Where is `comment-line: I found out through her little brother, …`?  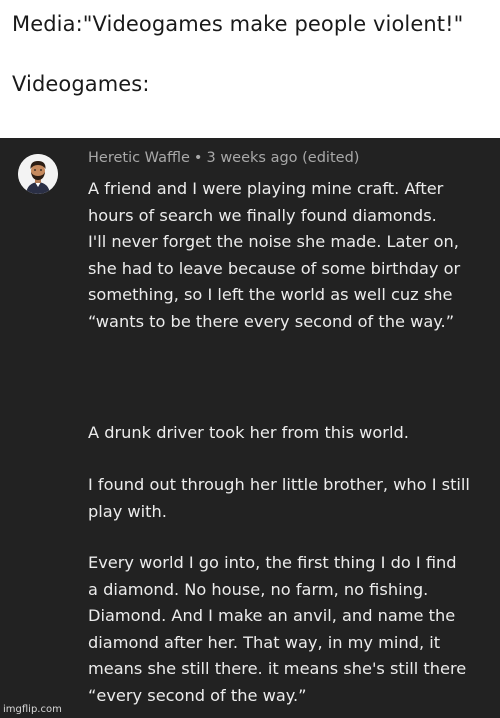 comment-line: I found out through her little brother, … is located at coordinates (279, 484).